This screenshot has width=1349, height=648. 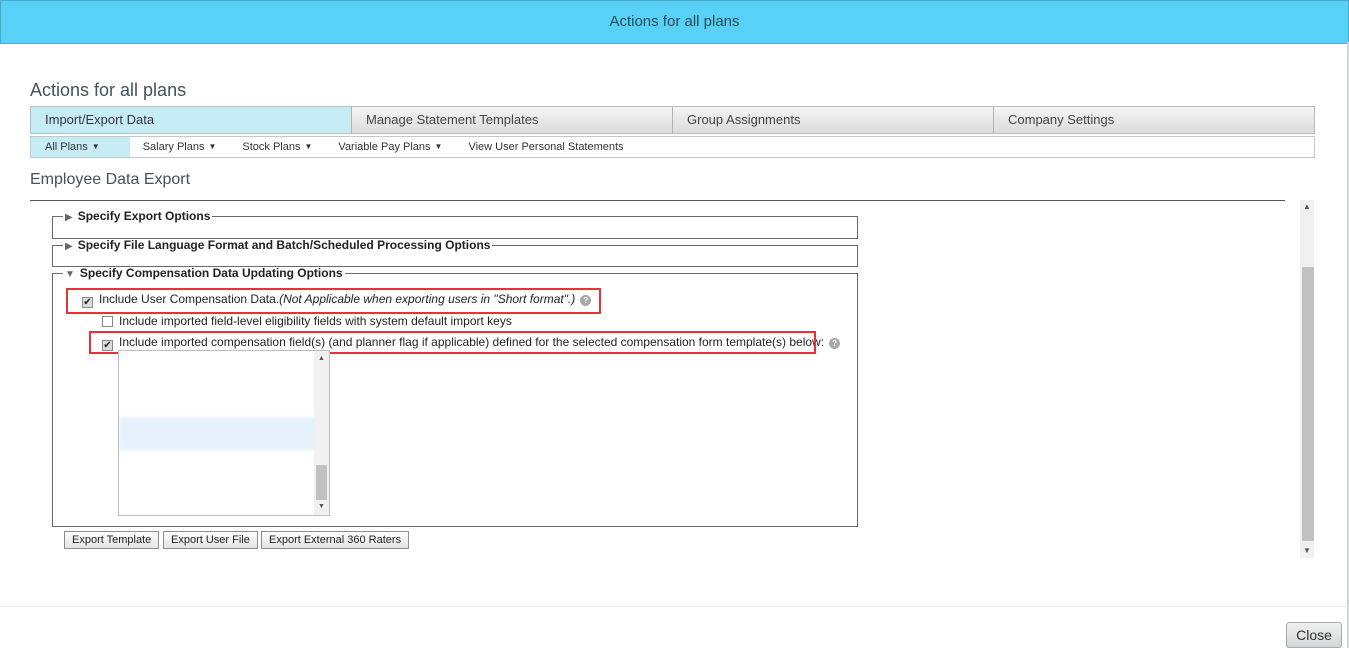 I want to click on subtab-salary-plans: Salary Plans ▼, so click(x=180, y=147).